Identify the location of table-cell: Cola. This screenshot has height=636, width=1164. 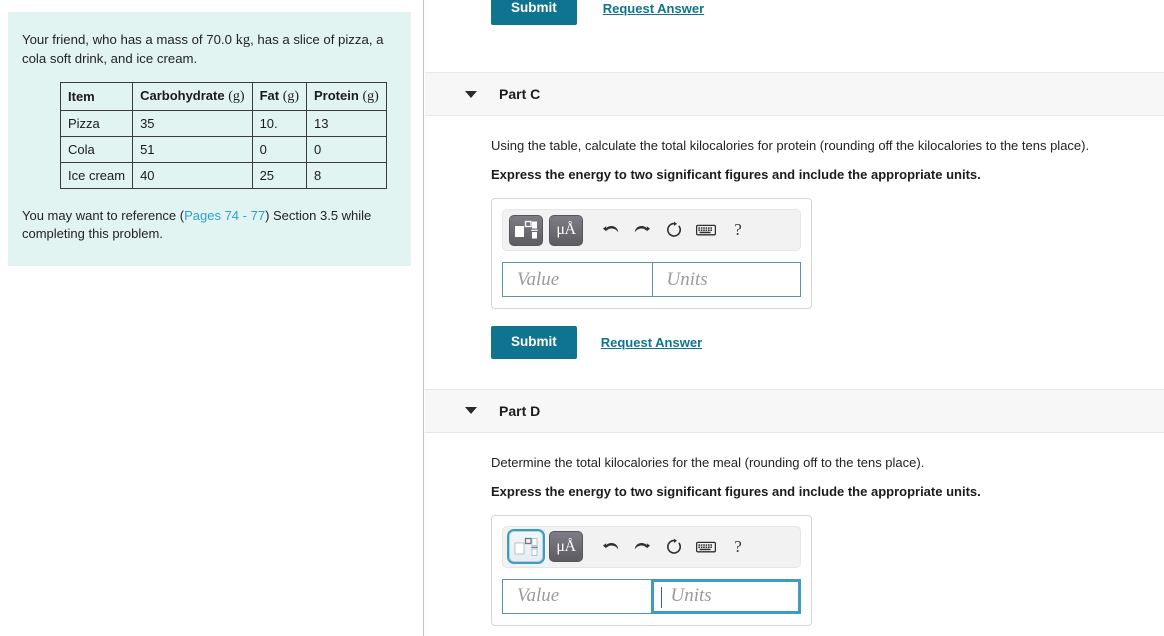
(96, 150).